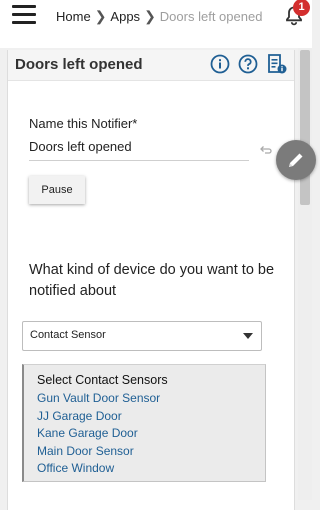 The image size is (320, 510). I want to click on sensor-list-title: Select Contact Sensors, so click(102, 380).